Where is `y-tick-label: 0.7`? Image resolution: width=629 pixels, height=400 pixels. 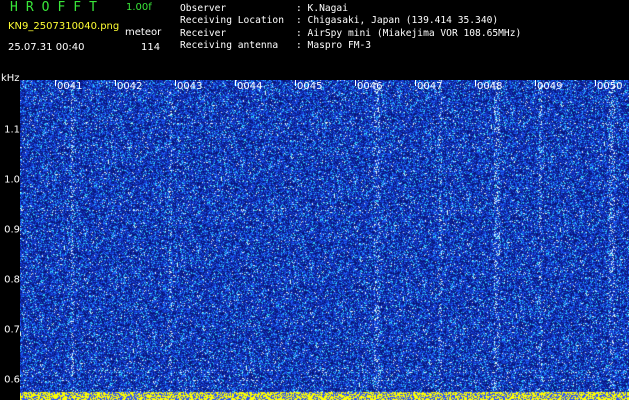
y-tick-label: 0.7 is located at coordinates (12, 330).